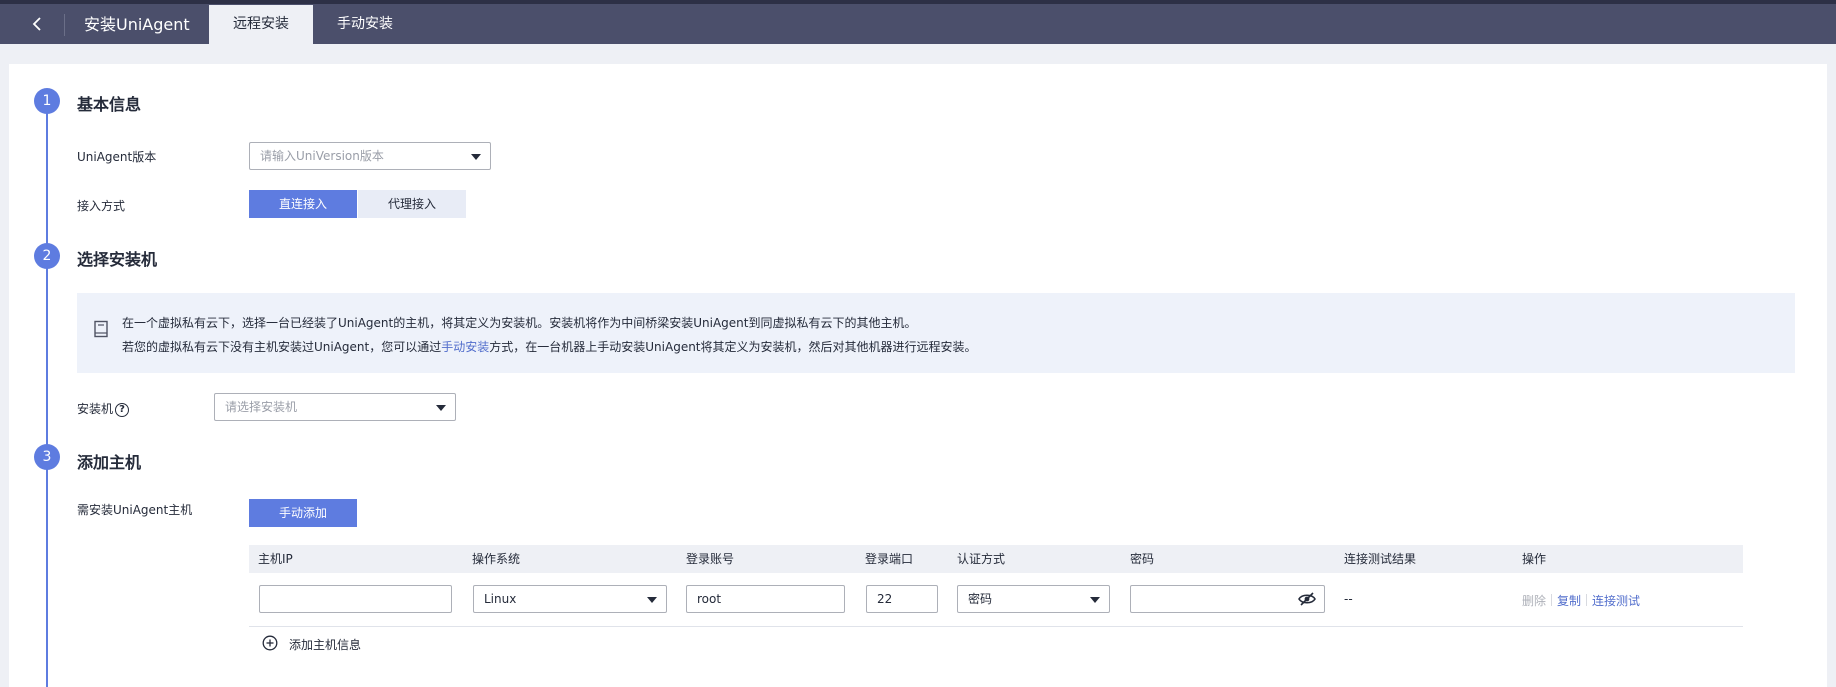  I want to click on installer-label-row: 安装机?, so click(103, 408).